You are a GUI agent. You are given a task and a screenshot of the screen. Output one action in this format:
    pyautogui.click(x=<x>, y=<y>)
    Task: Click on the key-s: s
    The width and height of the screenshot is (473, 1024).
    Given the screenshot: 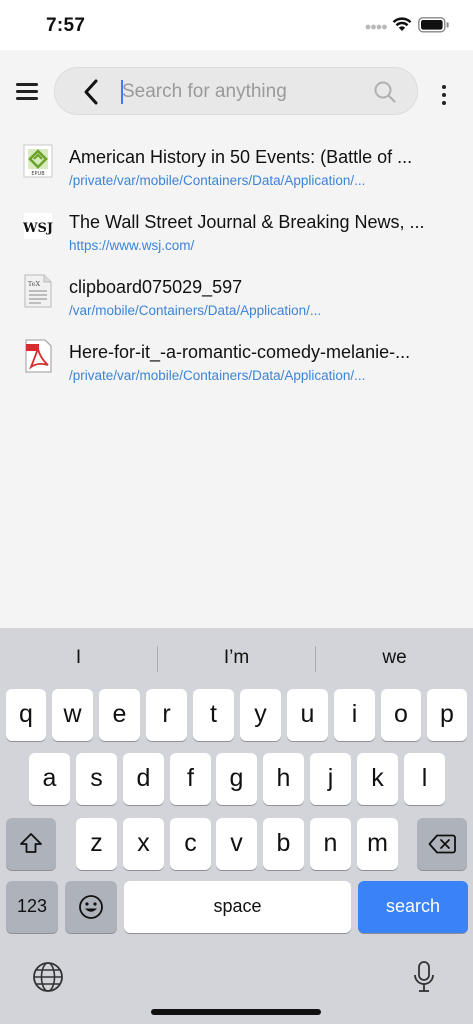 What is the action you would take?
    pyautogui.click(x=96, y=779)
    